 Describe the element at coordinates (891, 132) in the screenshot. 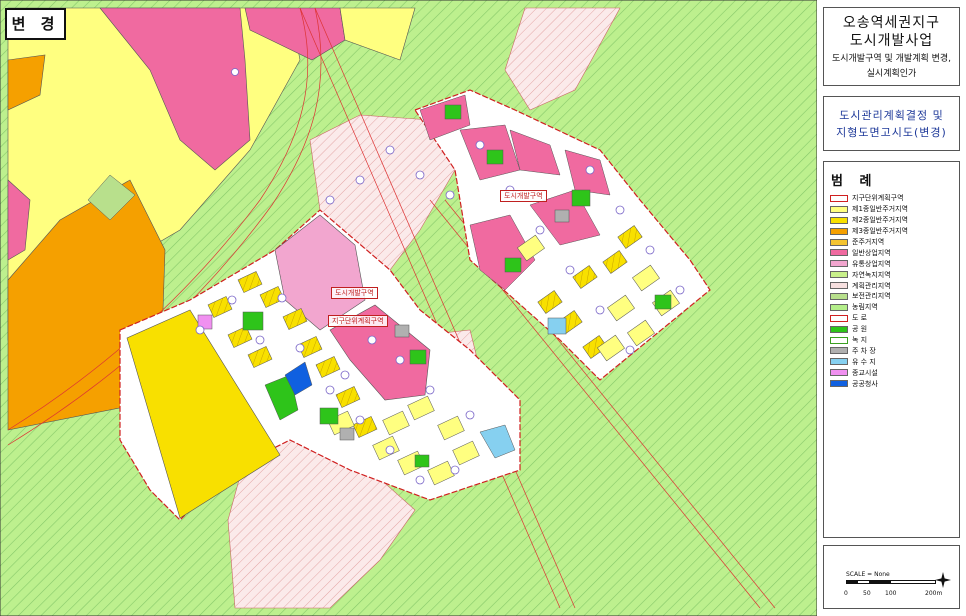

I see `subtitle-line-2: 지형도면고시도(변경)` at that location.